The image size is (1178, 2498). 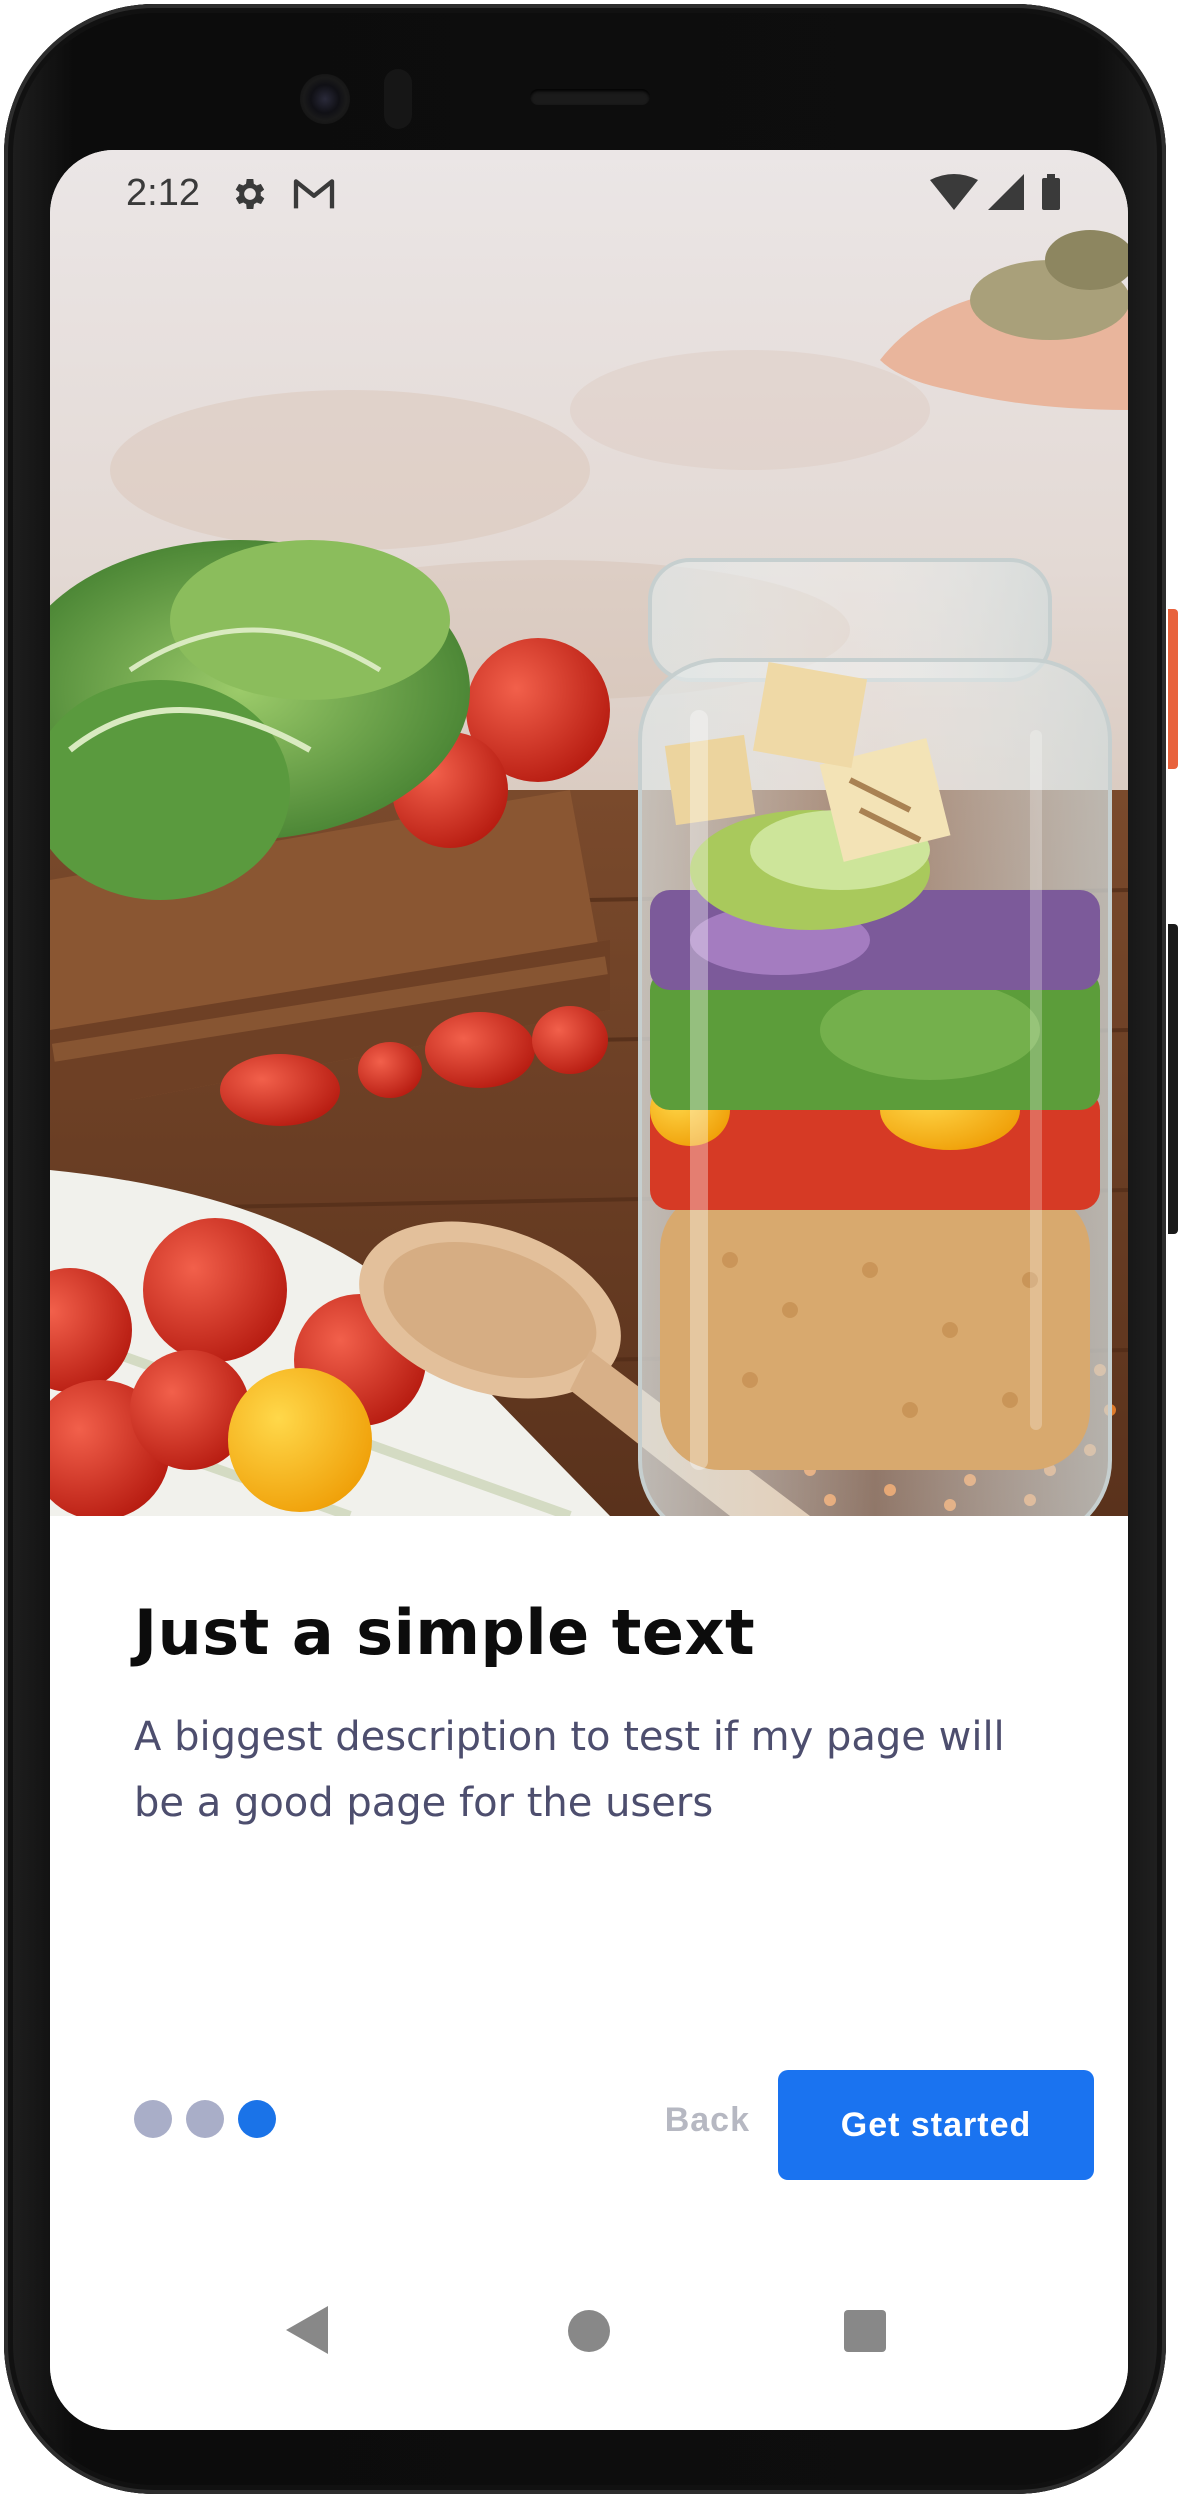 I want to click on proximity-sensor, so click(x=398, y=99).